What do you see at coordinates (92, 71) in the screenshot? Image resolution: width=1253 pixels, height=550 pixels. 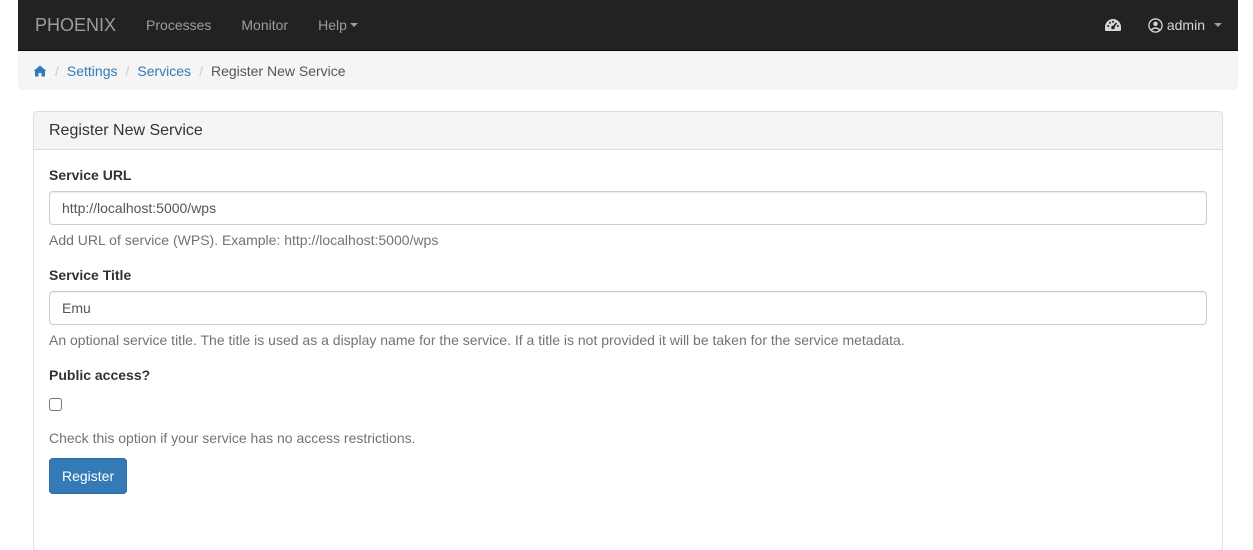 I see `breadcrumb-settings: Settings` at bounding box center [92, 71].